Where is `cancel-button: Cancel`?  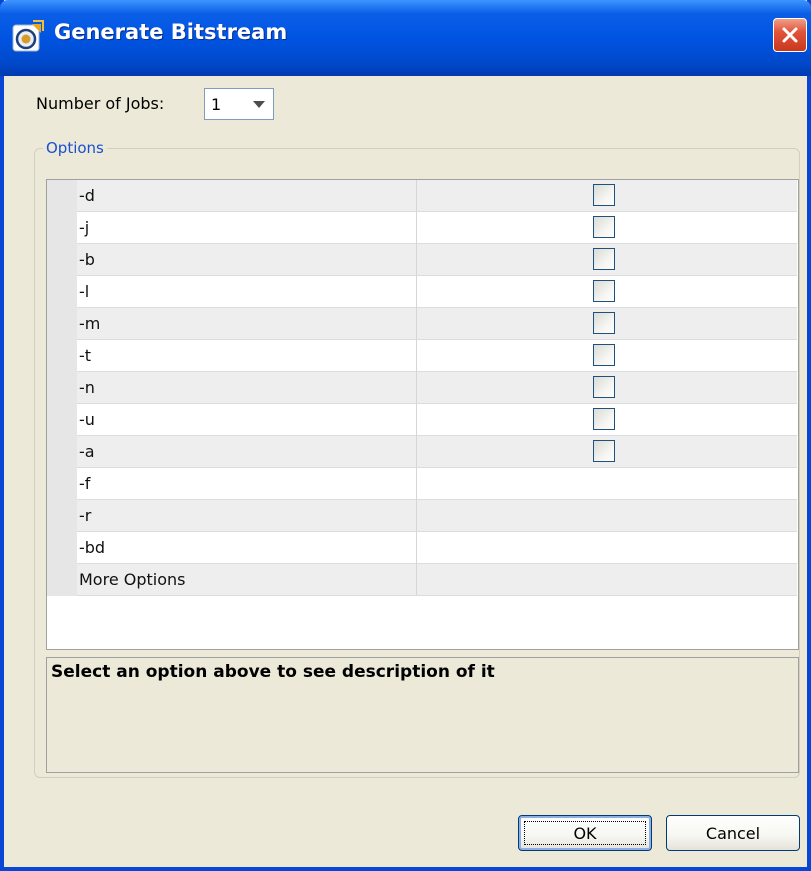 cancel-button: Cancel is located at coordinates (733, 833).